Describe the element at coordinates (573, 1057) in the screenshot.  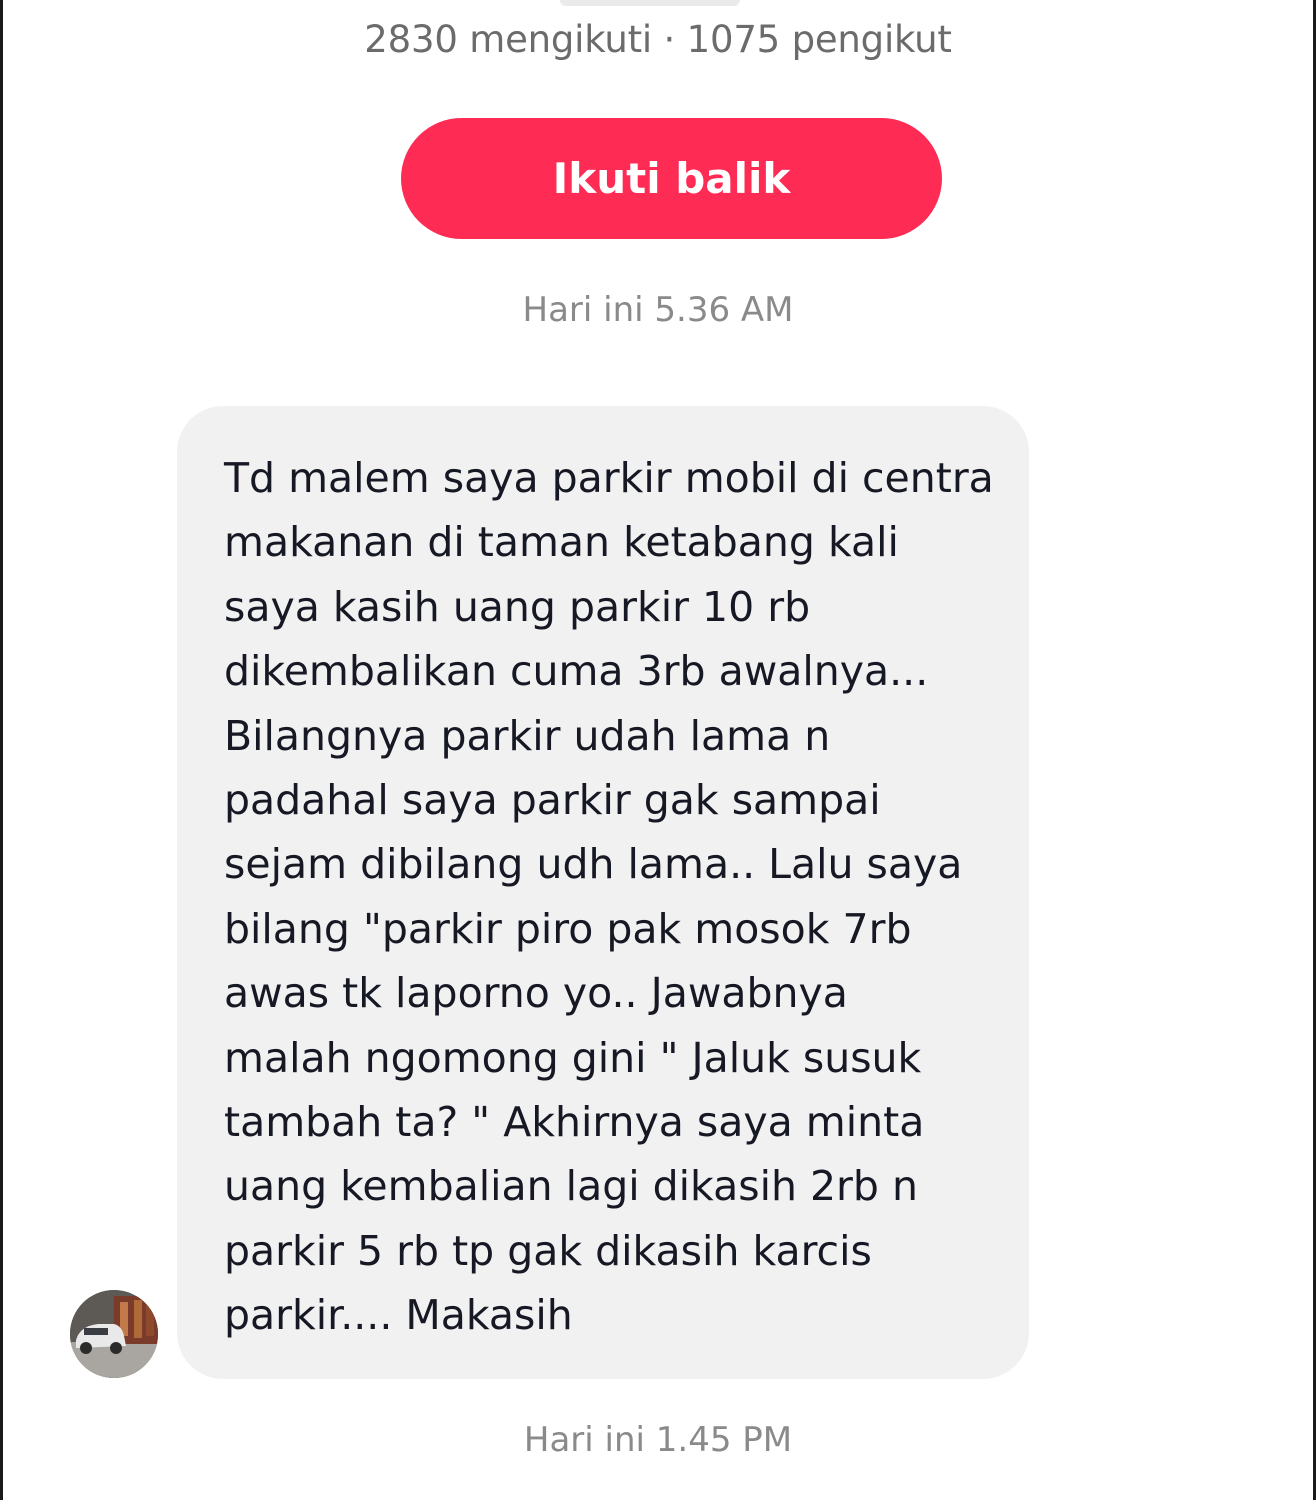
I see `message-line: malah ngomong gini " Jaluk susuk` at that location.